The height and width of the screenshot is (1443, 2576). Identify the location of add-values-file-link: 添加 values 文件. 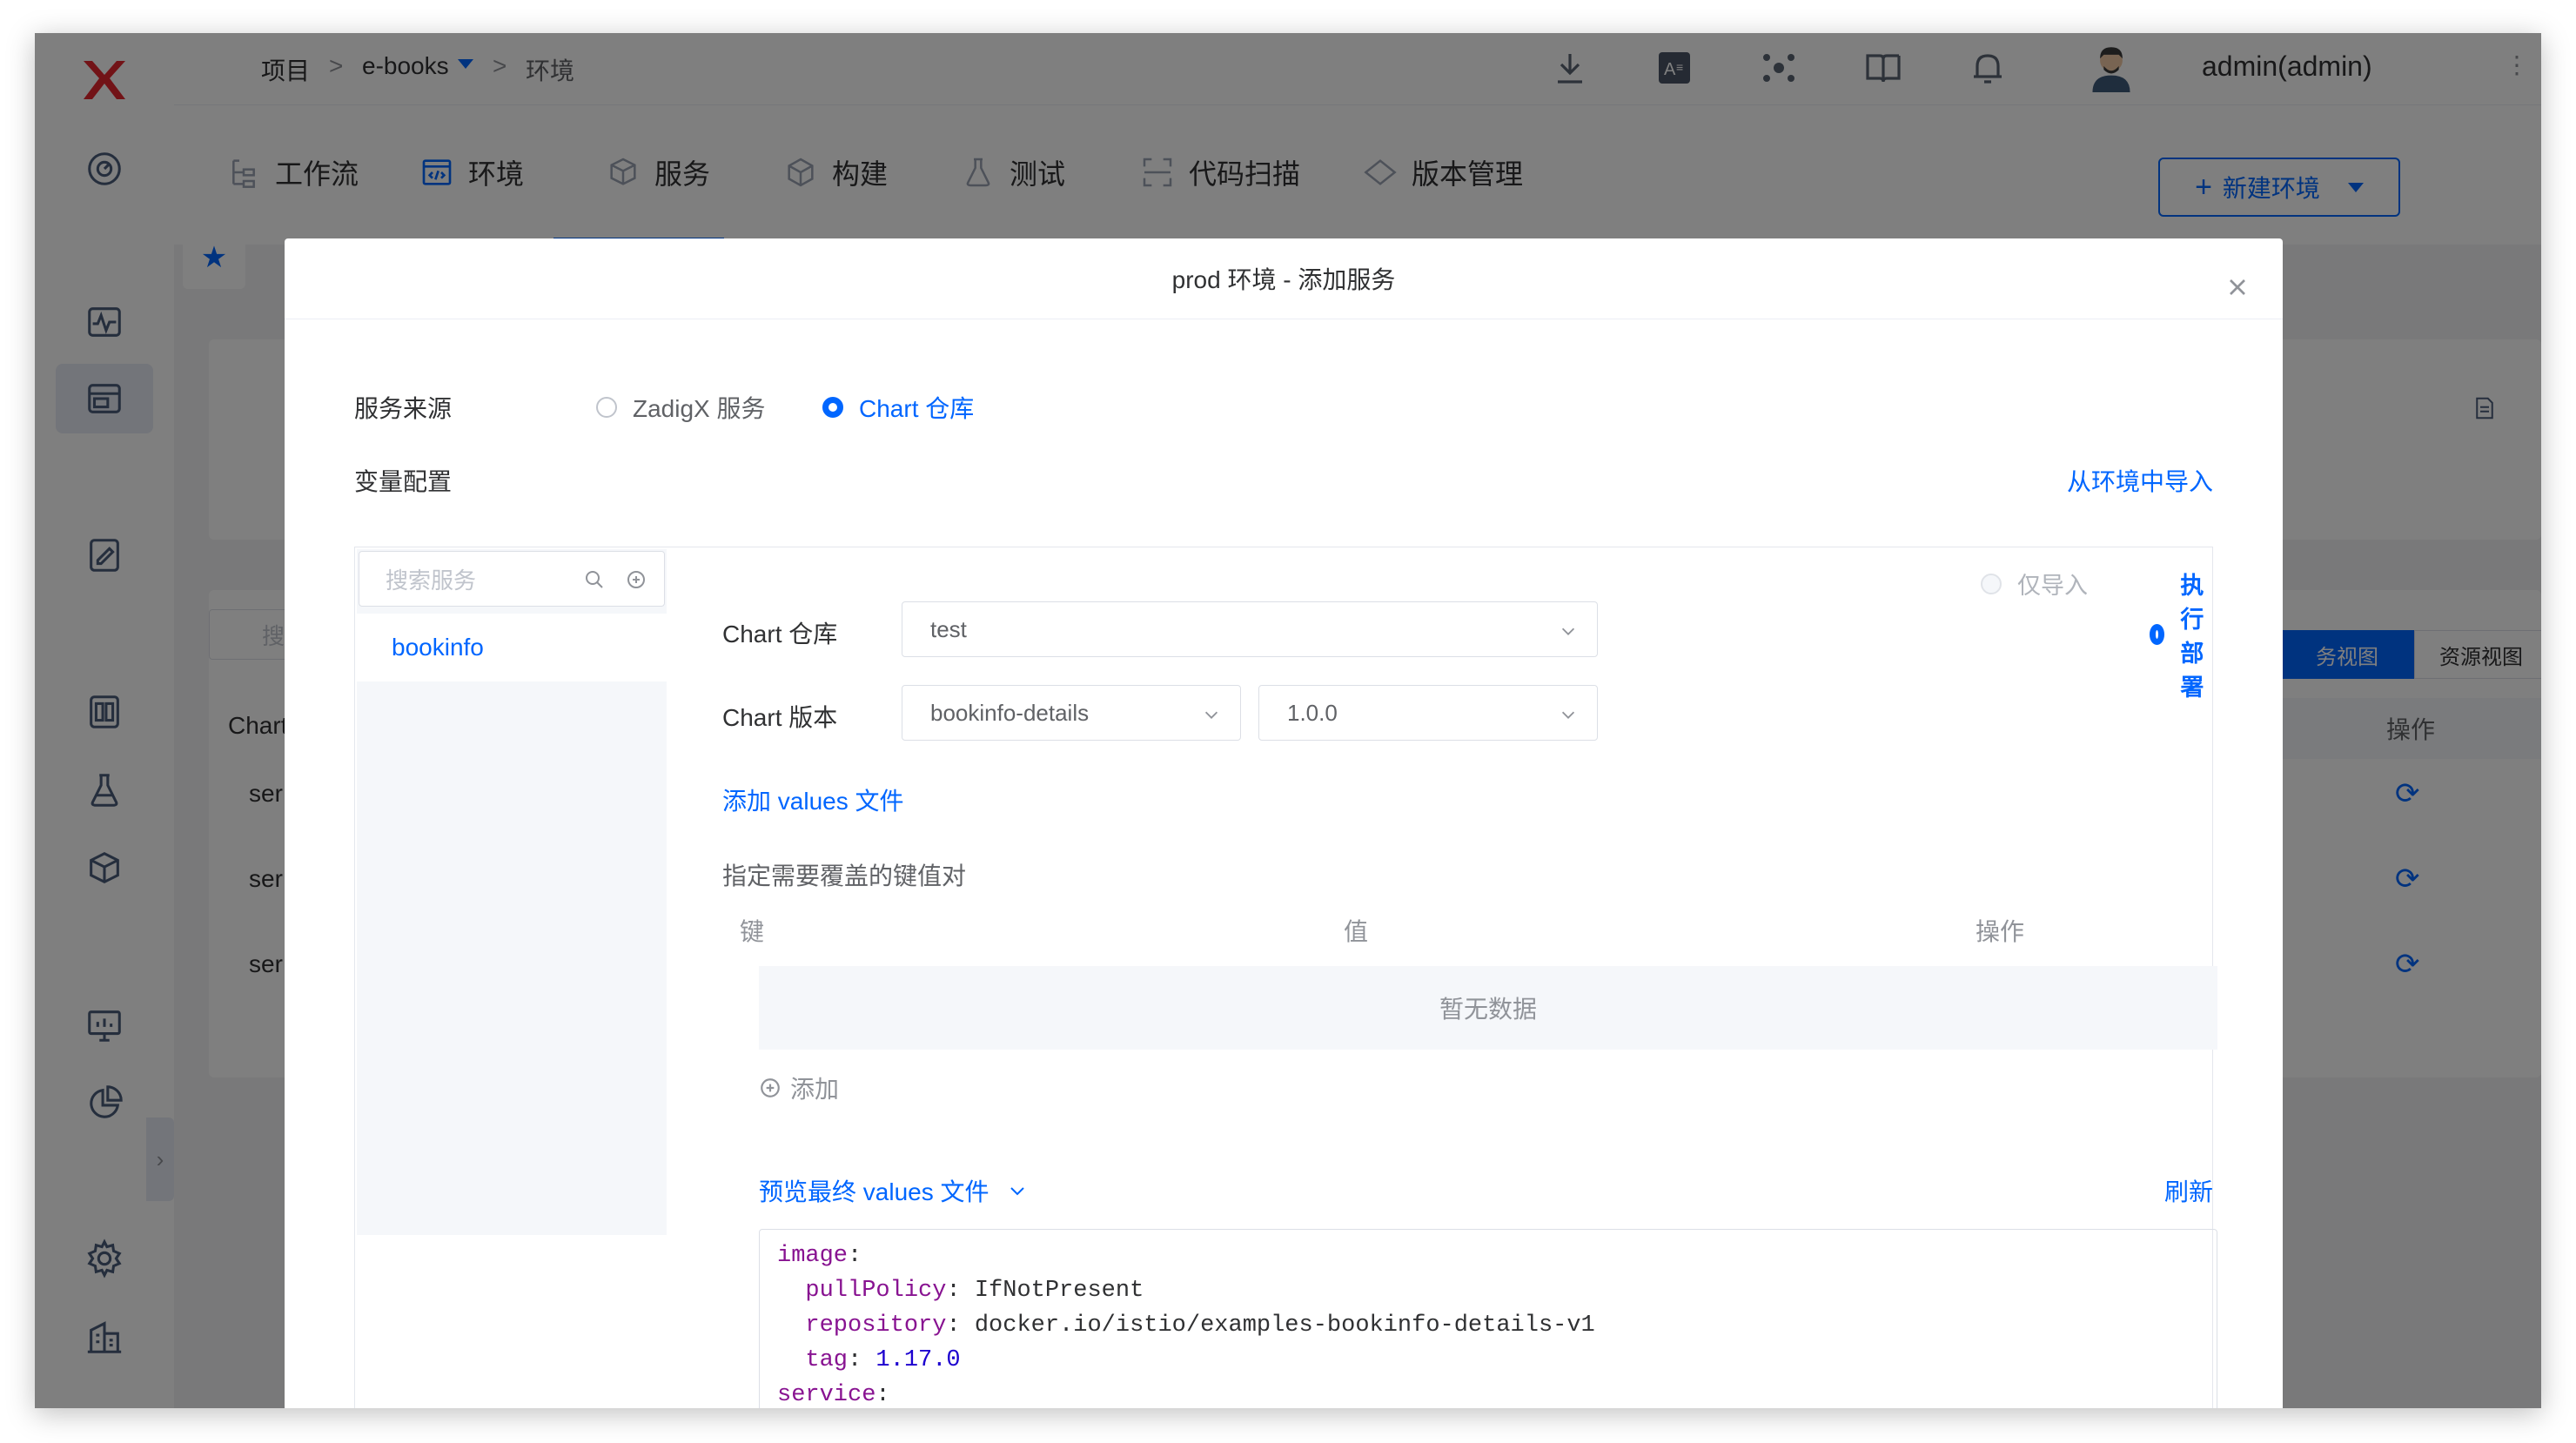
(813, 800).